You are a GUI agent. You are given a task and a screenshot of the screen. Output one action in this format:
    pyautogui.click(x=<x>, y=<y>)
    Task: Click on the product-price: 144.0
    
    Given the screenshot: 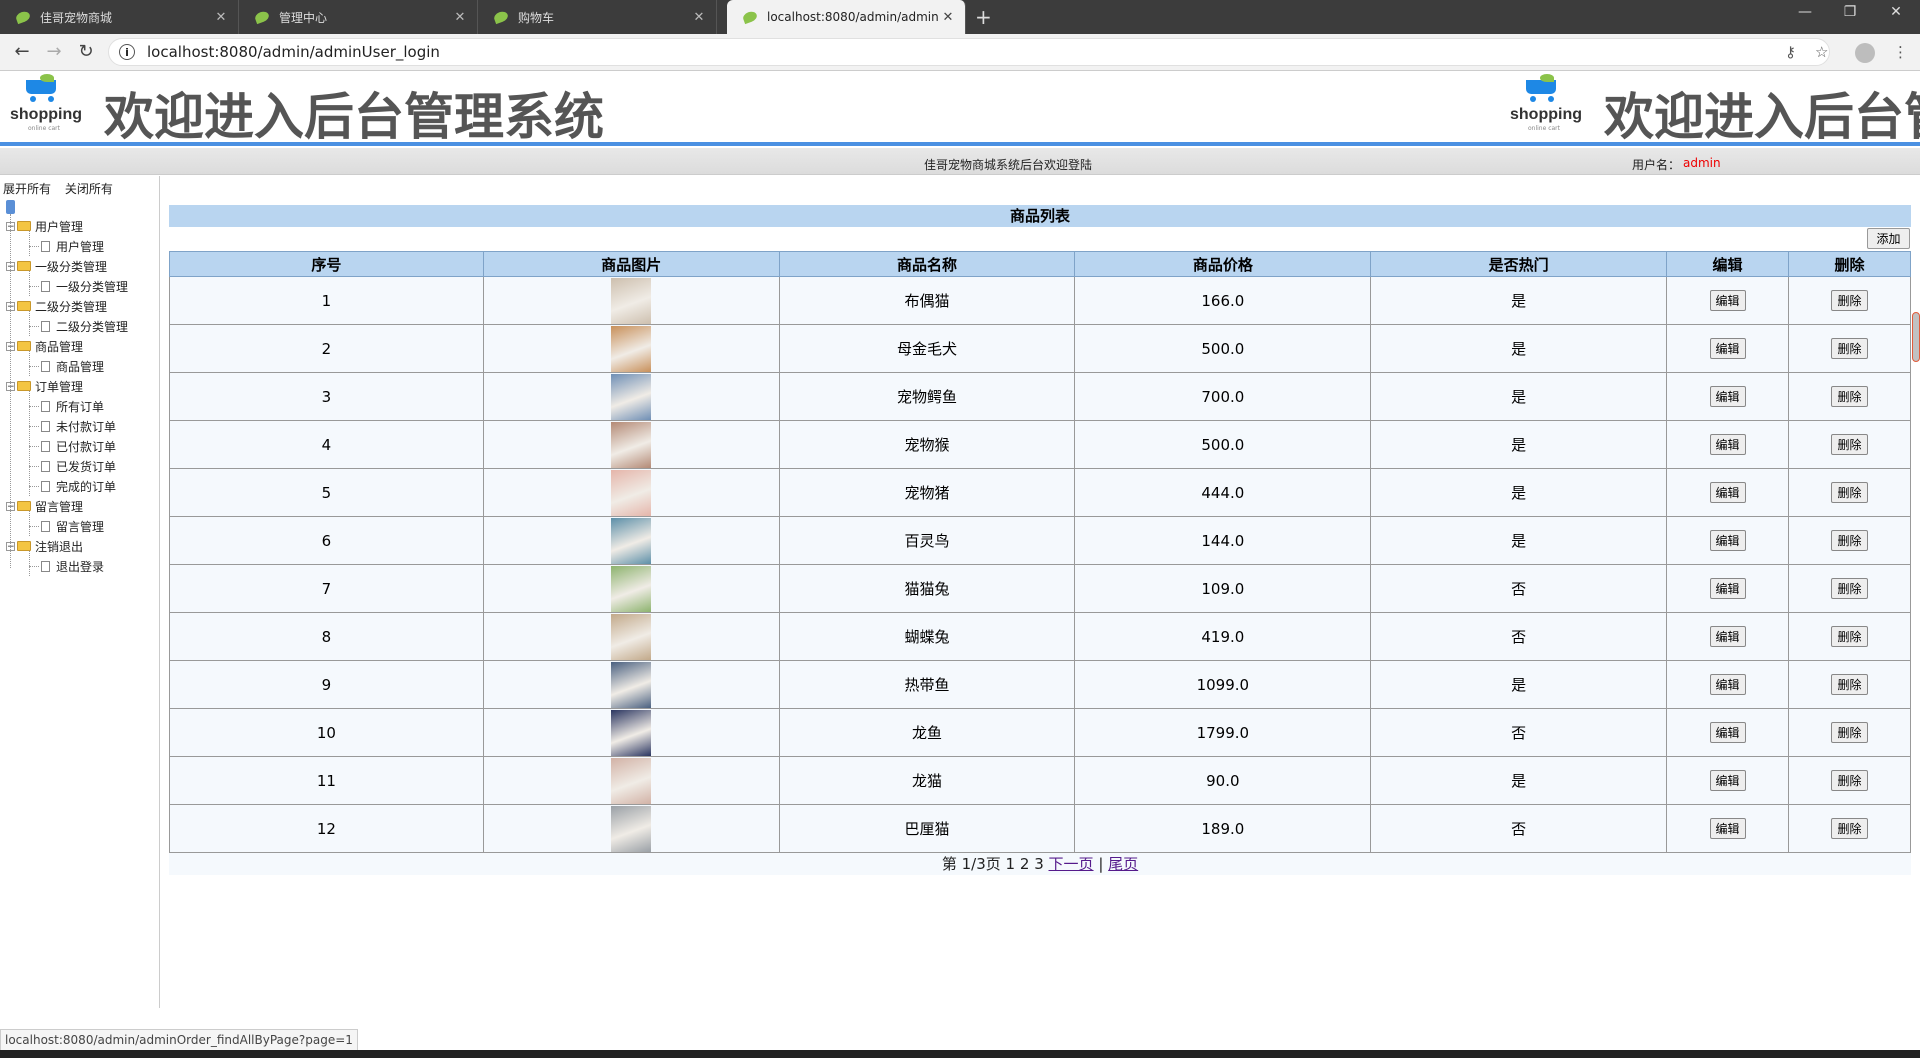 What is the action you would take?
    pyautogui.click(x=1223, y=540)
    